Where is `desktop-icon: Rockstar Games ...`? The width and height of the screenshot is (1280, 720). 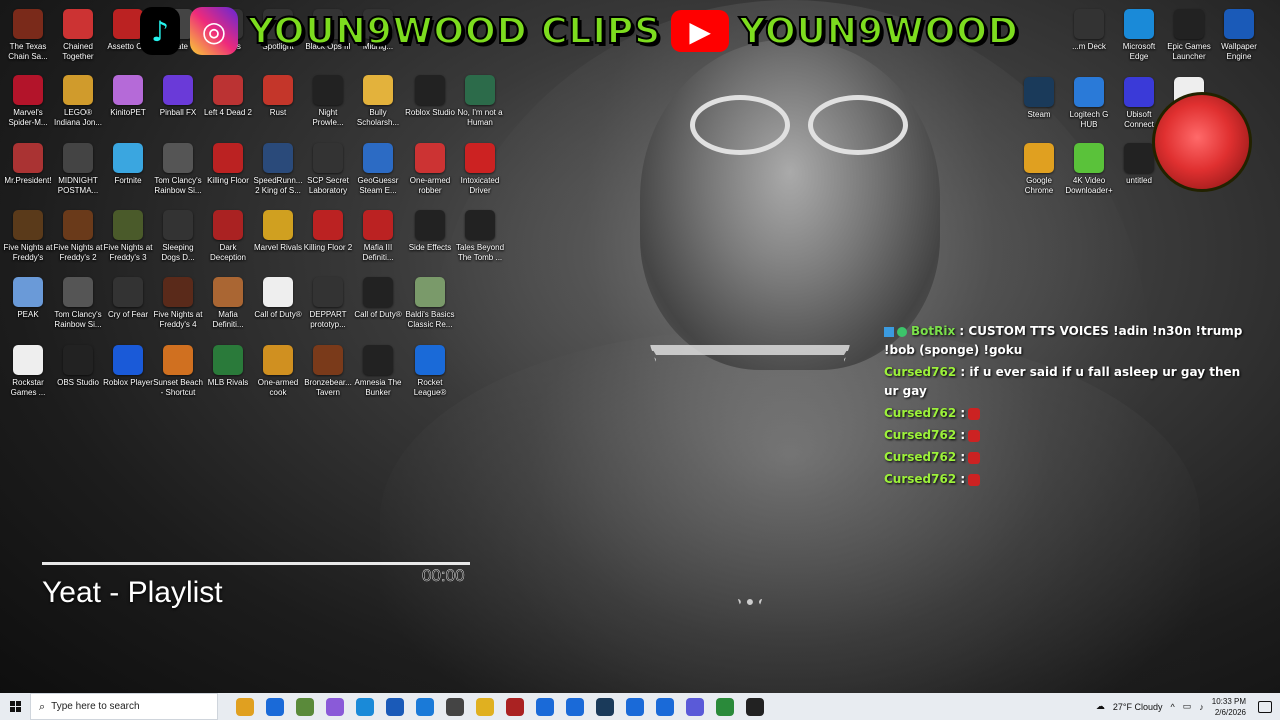
desktop-icon: Rockstar Games ... is located at coordinates (28, 374).